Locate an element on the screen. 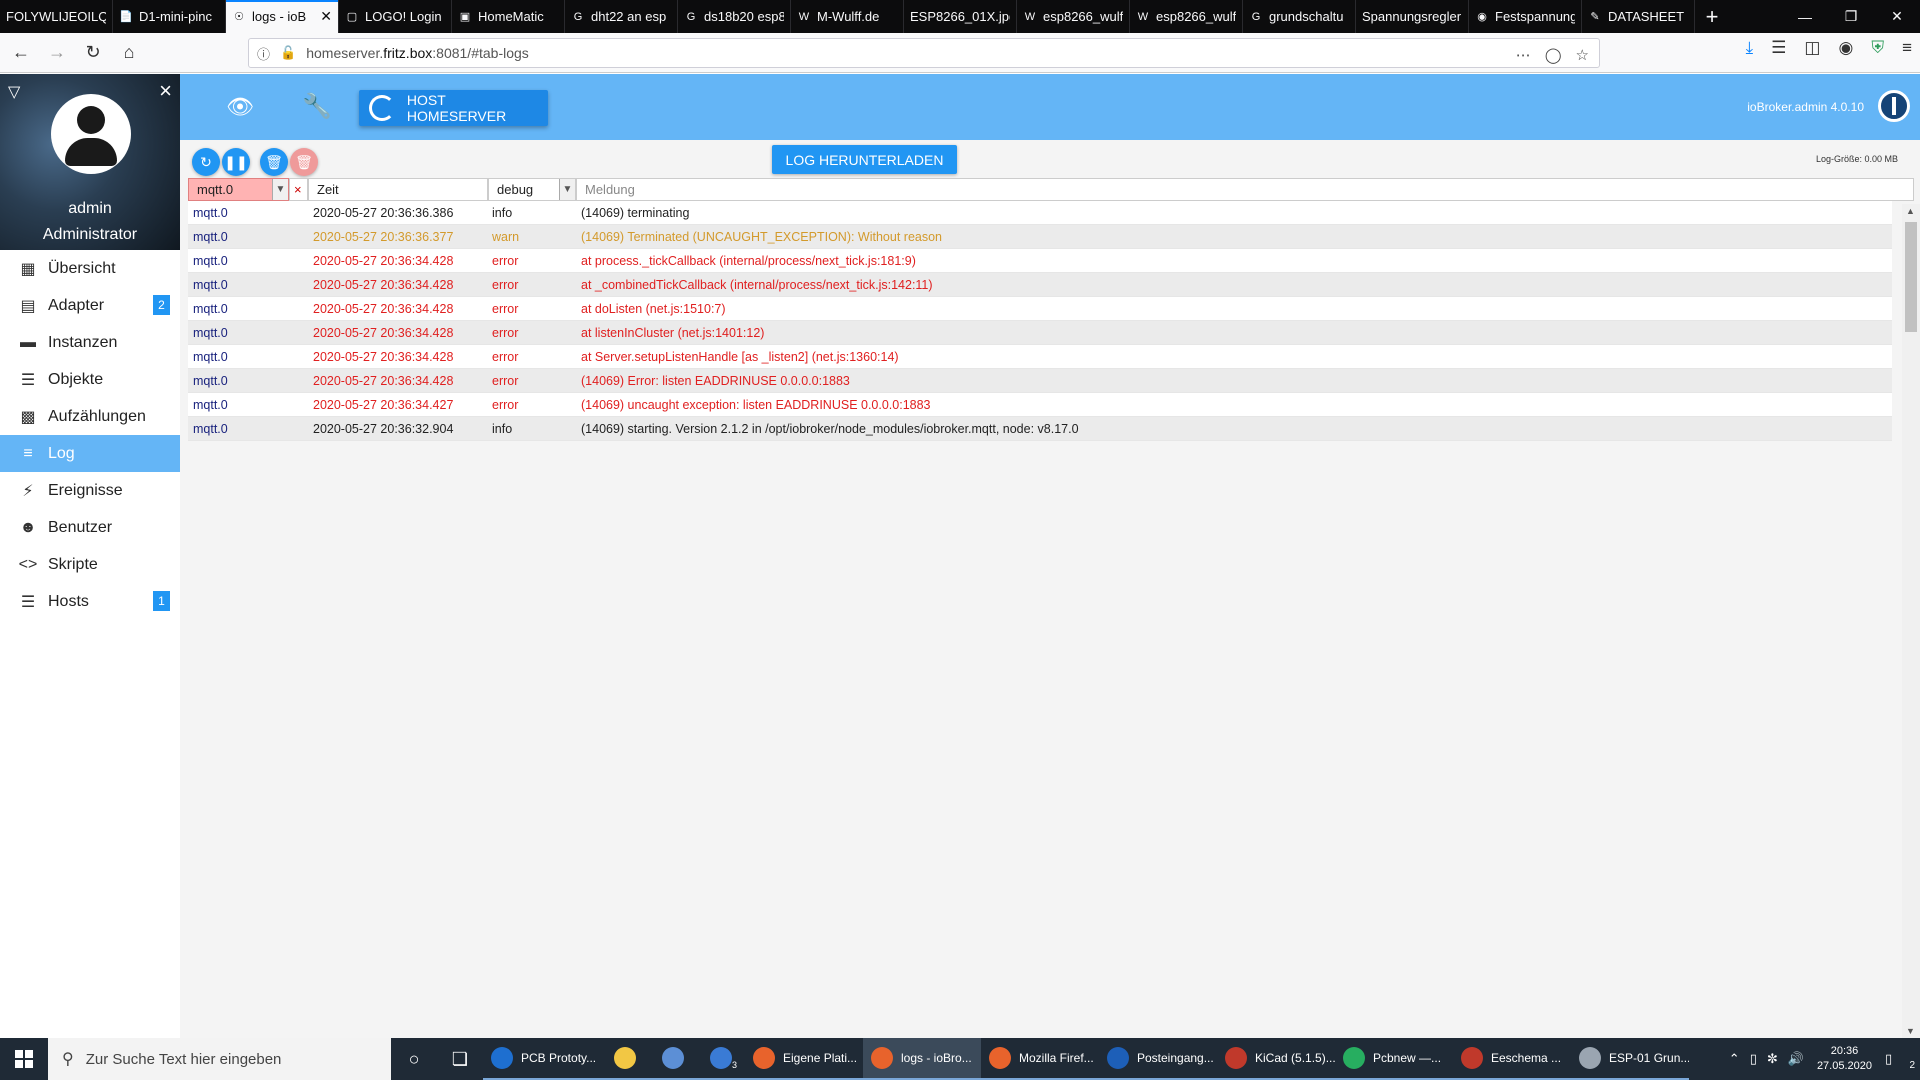  wifi-icon: ✼ is located at coordinates (1772, 1059).